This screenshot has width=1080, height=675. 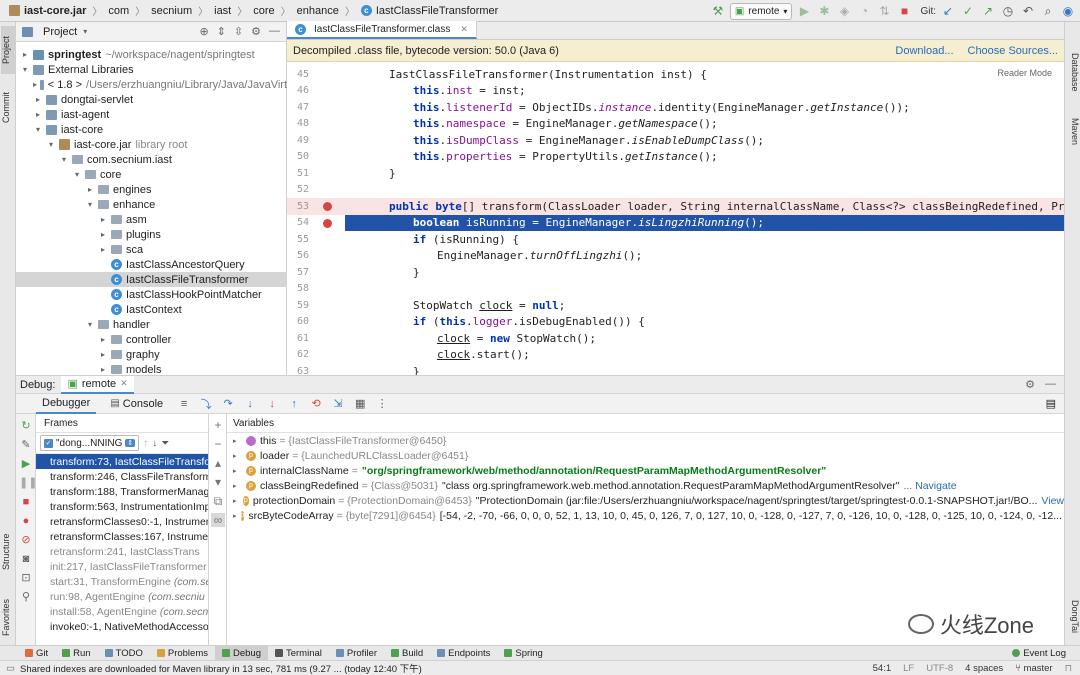 What do you see at coordinates (294, 404) in the screenshot?
I see `step-out-icon: ↑` at bounding box center [294, 404].